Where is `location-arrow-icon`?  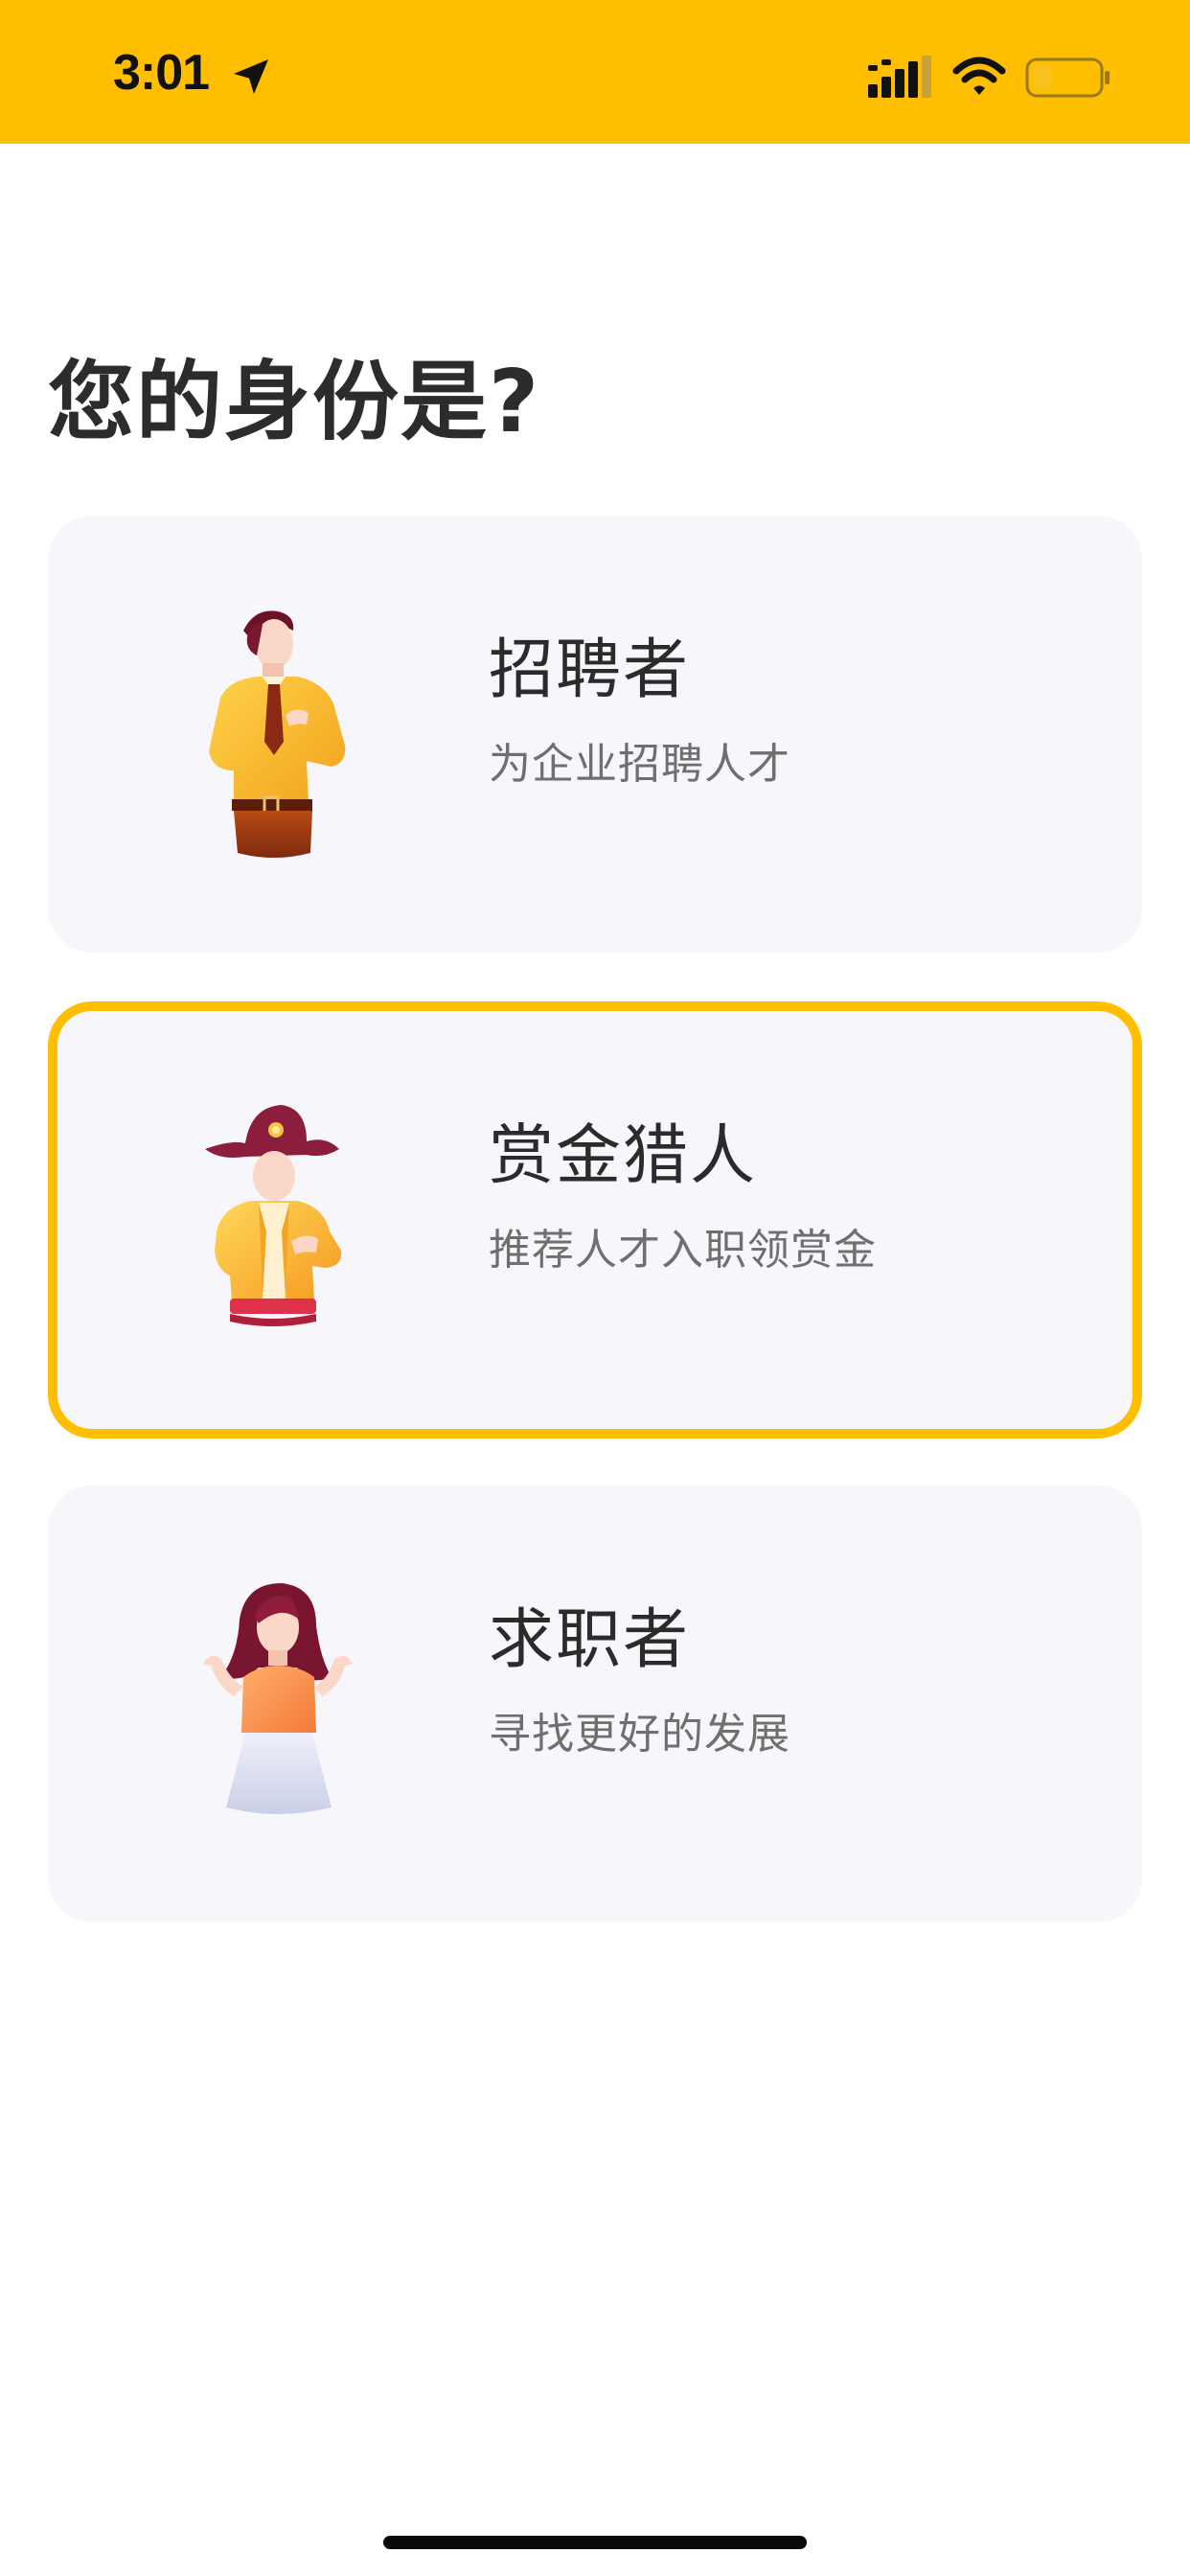 location-arrow-icon is located at coordinates (251, 76).